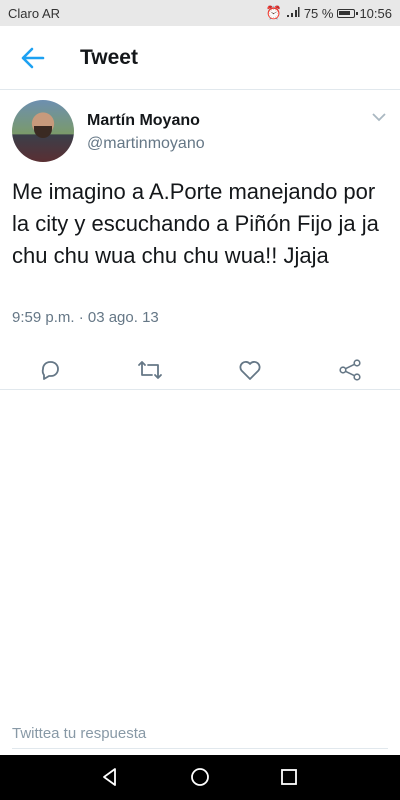  I want to click on like-button, so click(250, 370).